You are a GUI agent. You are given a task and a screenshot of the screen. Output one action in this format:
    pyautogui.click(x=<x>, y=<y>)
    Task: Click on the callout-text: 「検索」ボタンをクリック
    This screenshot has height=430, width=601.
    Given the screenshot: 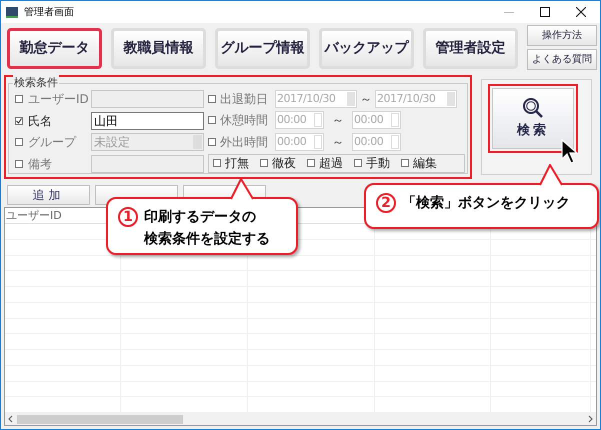 What is the action you would take?
    pyautogui.click(x=486, y=203)
    